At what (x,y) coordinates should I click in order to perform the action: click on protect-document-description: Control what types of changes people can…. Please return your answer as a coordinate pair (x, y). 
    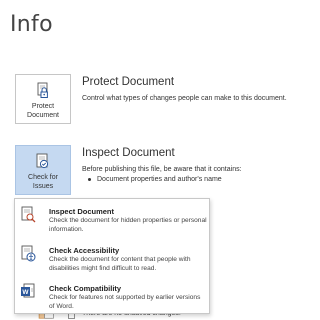
    Looking at the image, I should click on (184, 98).